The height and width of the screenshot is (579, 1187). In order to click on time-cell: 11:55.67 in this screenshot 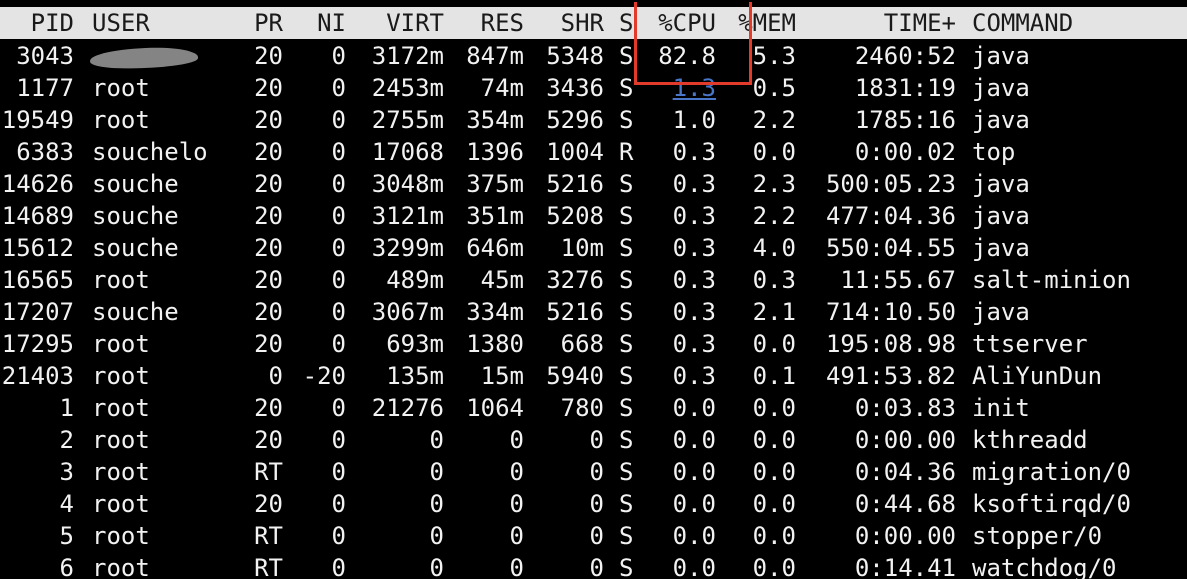, I will do `click(898, 280)`.